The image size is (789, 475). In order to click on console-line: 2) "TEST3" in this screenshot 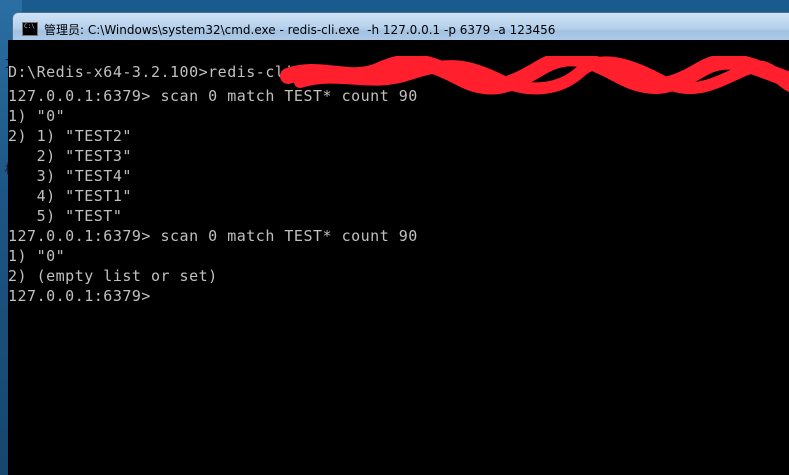, I will do `click(70, 156)`.